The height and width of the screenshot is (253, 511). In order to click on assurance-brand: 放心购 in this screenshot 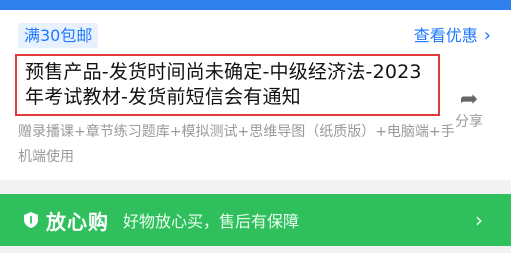, I will do `click(77, 221)`.